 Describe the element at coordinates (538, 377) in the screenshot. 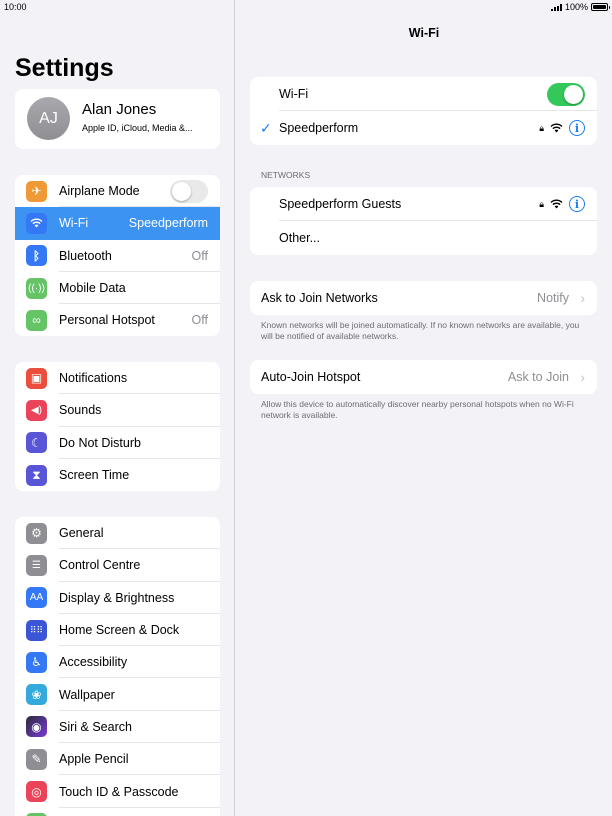

I see `auto-join-value: Ask to Join` at that location.